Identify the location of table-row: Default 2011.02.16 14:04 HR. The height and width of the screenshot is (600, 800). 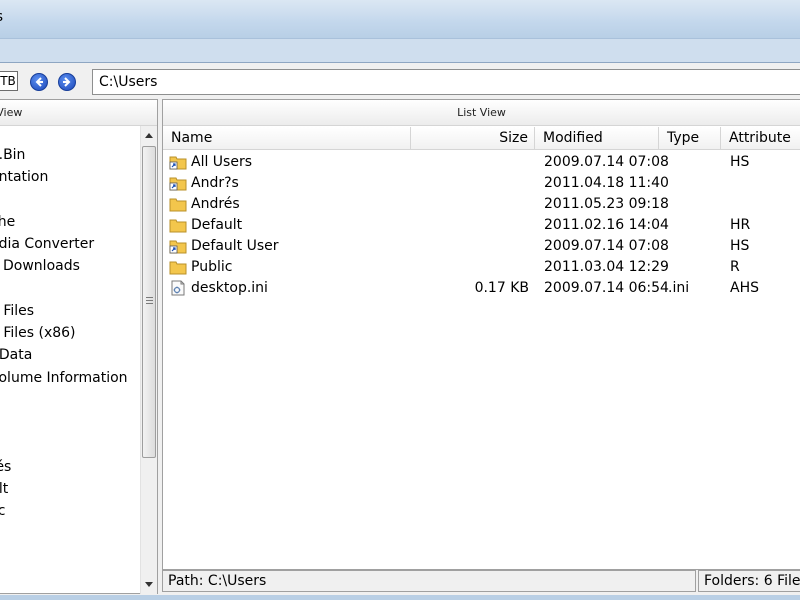
(481, 225).